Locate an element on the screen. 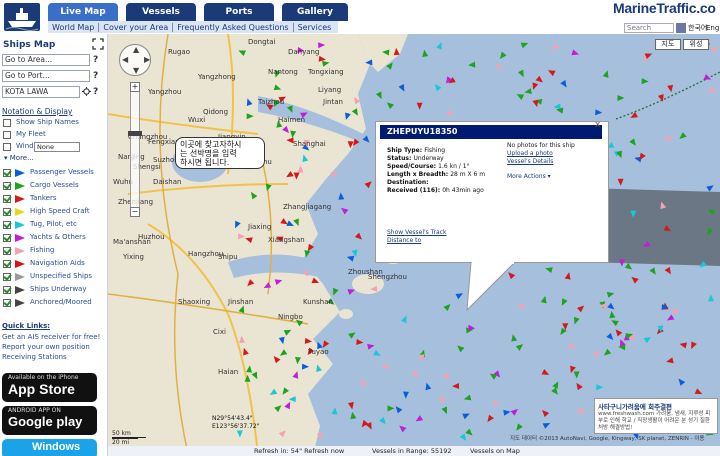 The width and height of the screenshot is (720, 456). main-tabs: Live Map Vessels Ports Gallery is located at coordinates (202, 12).